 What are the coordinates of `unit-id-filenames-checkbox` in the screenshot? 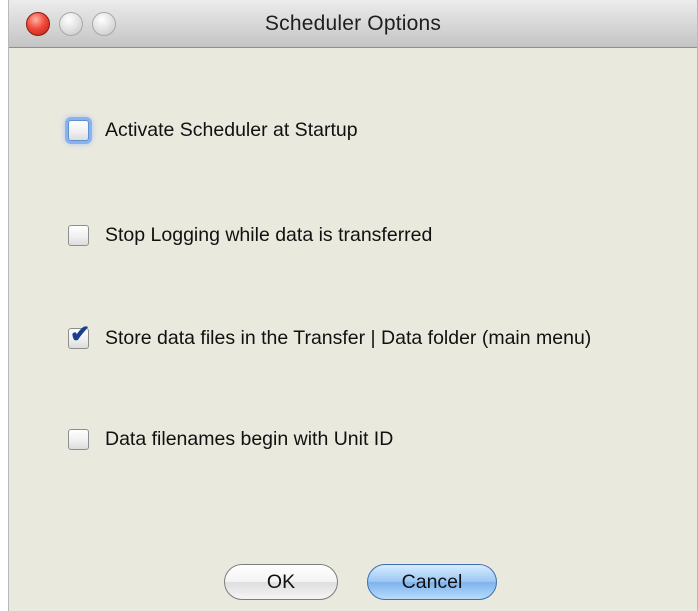 It's located at (78, 439).